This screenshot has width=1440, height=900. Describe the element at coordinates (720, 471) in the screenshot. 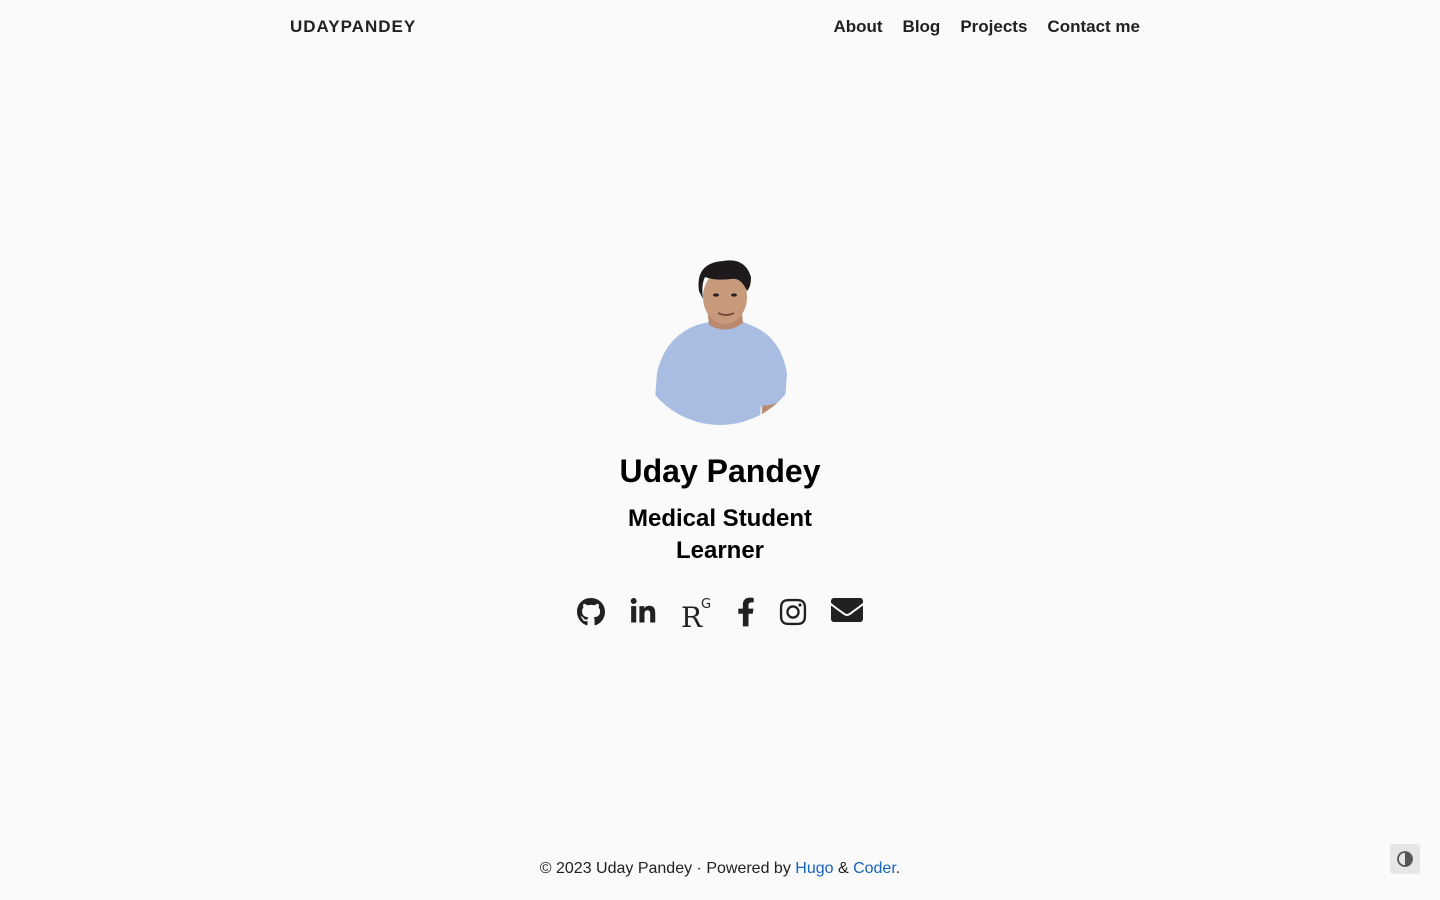

I see `profile-name: Uday Pandey` at that location.